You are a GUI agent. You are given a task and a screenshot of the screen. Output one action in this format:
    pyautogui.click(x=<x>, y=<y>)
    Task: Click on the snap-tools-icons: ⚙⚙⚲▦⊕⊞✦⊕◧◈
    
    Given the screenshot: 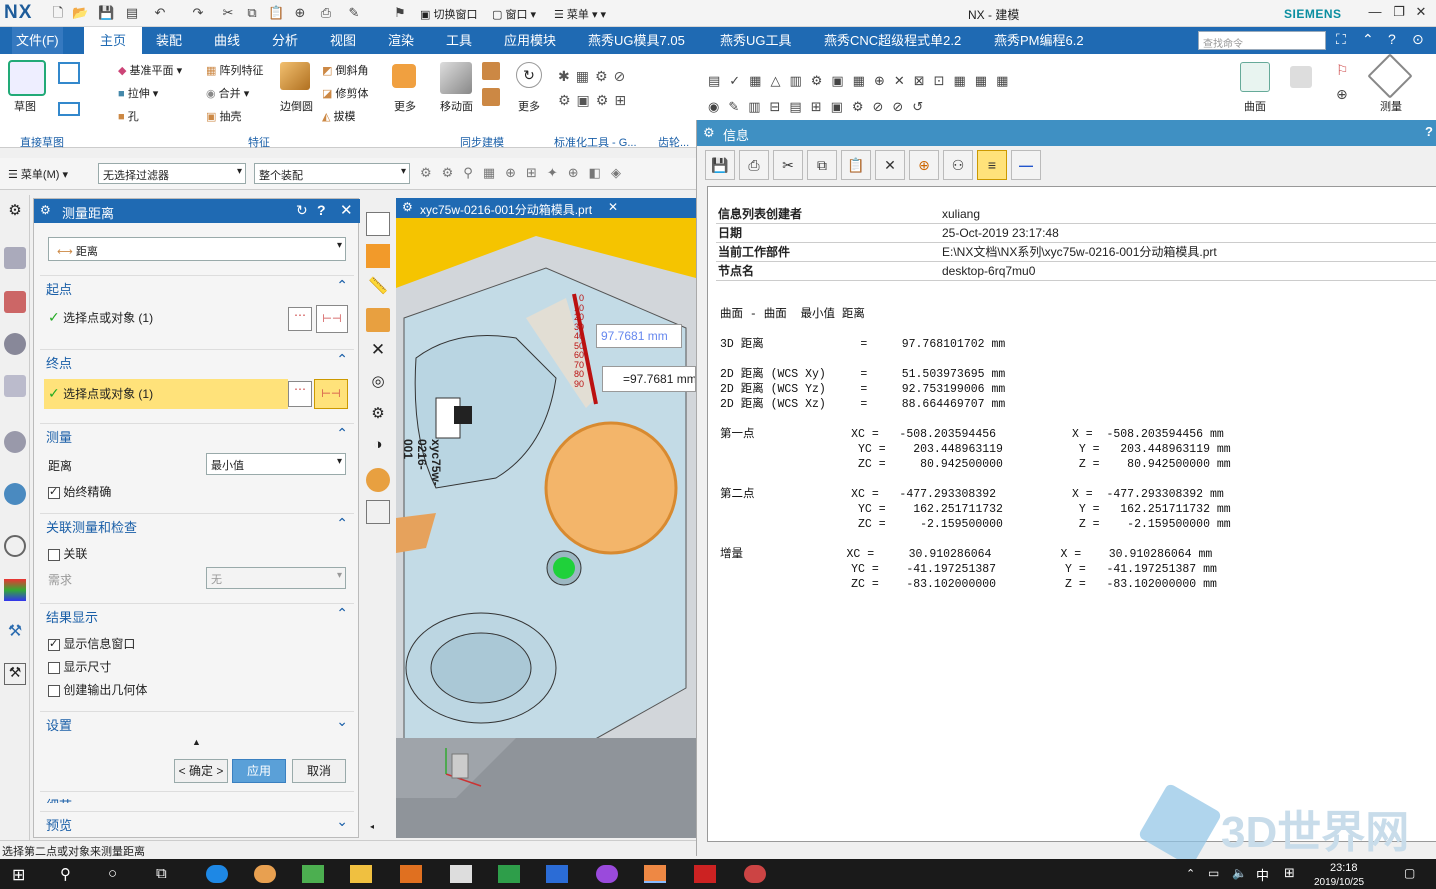 What is the action you would take?
    pyautogui.click(x=555, y=173)
    